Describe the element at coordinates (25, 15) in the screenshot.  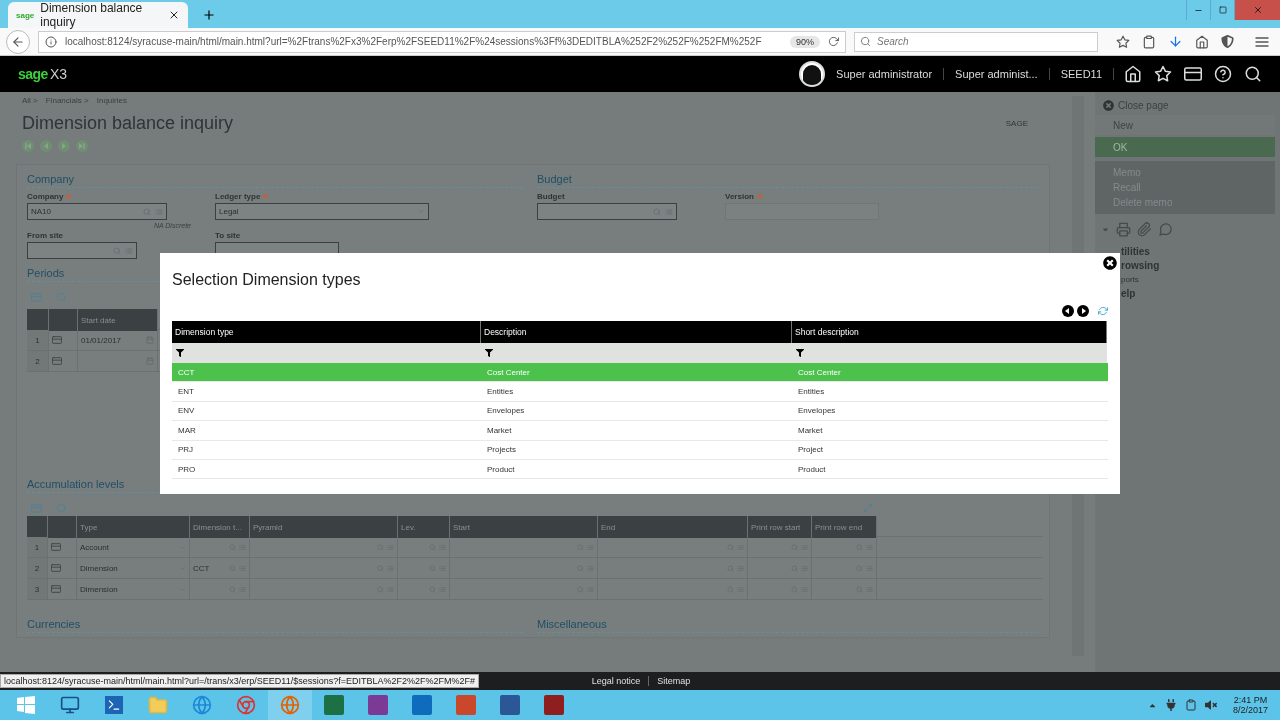
I see `tab-logo: sage` at that location.